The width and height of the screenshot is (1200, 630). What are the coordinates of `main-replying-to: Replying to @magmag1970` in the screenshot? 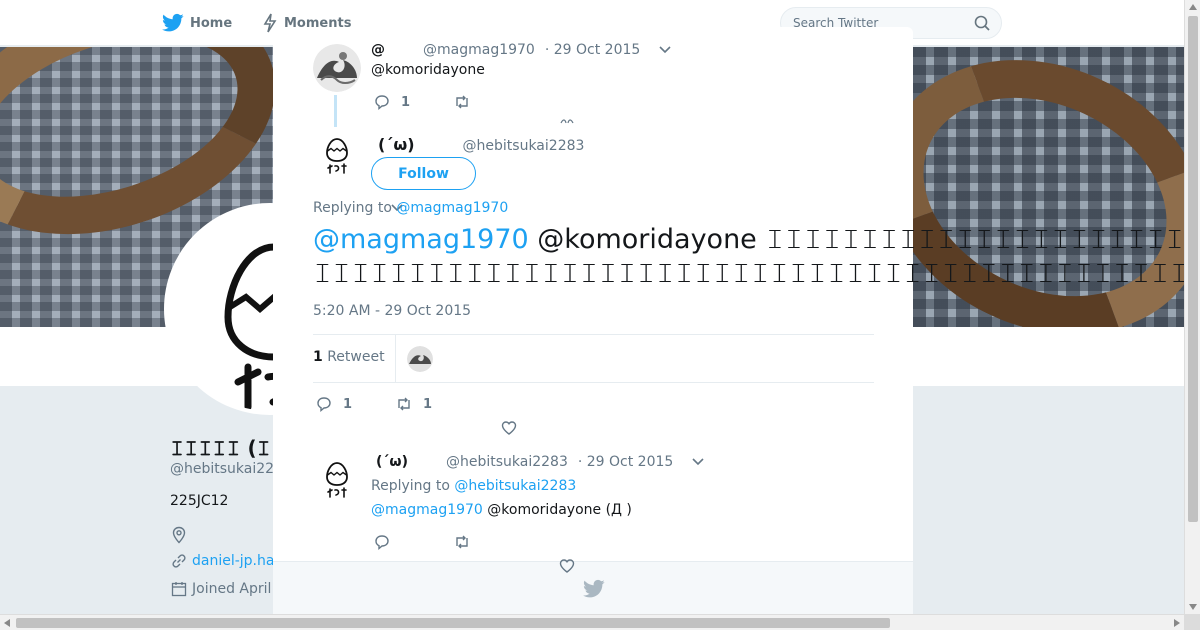 It's located at (410, 208).